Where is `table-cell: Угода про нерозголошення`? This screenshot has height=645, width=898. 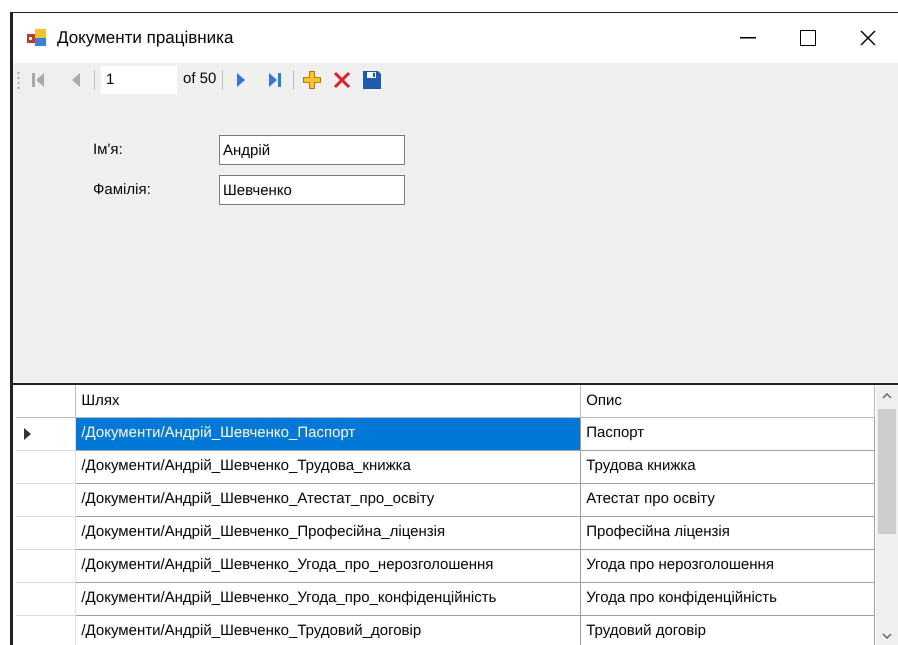 table-cell: Угода про нерозголошення is located at coordinates (727, 565).